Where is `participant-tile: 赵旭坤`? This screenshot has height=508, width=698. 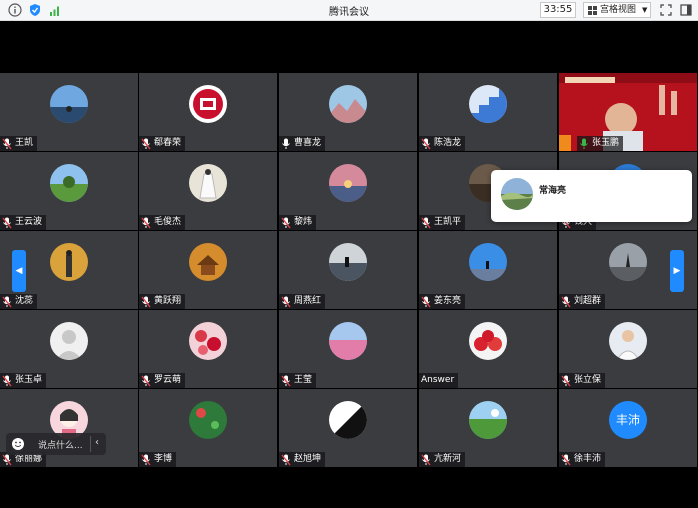 participant-tile: 赵旭坤 is located at coordinates (348, 428).